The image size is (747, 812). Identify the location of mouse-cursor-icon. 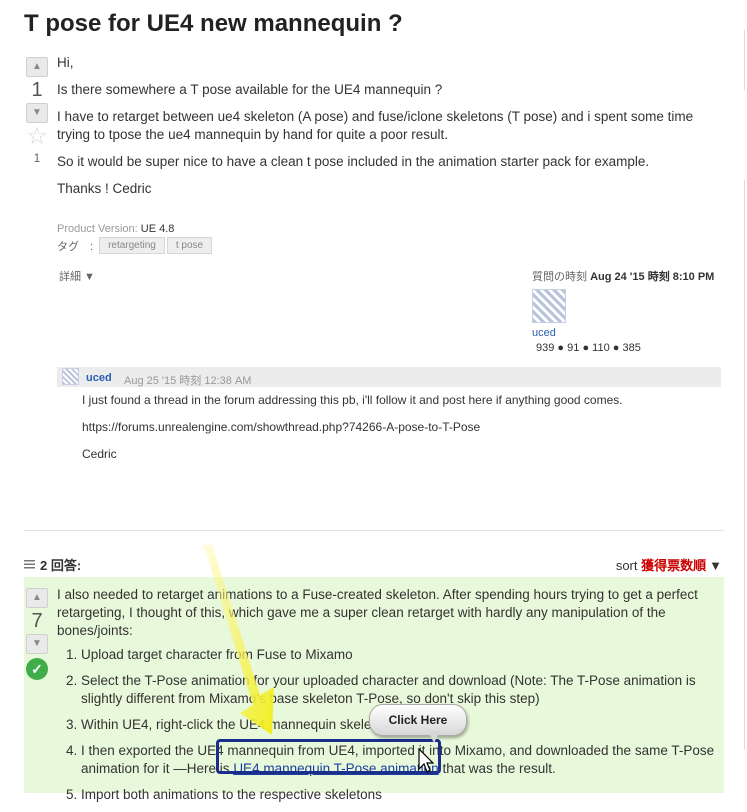
(426, 760).